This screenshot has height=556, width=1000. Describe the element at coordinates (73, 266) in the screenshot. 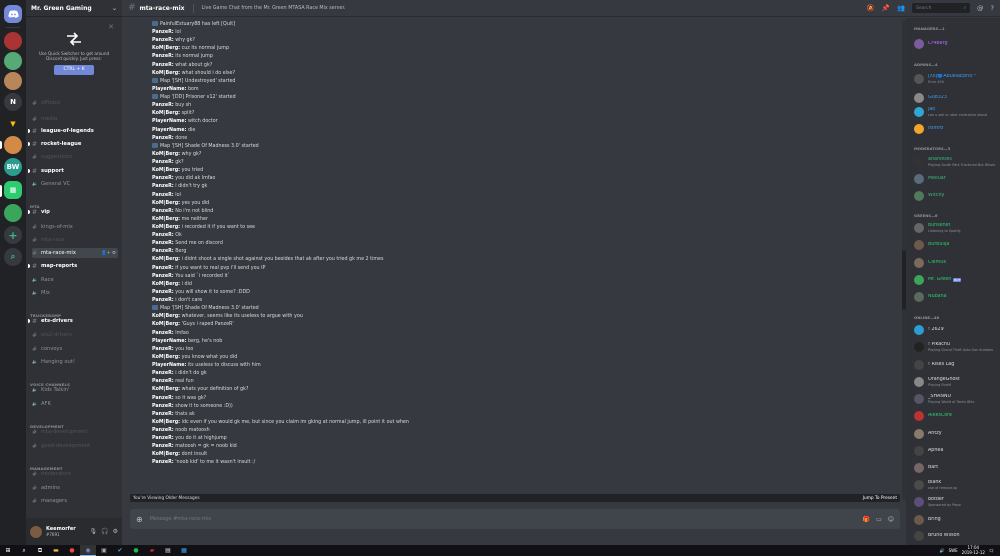

I see `channel-item: # map-reports` at that location.